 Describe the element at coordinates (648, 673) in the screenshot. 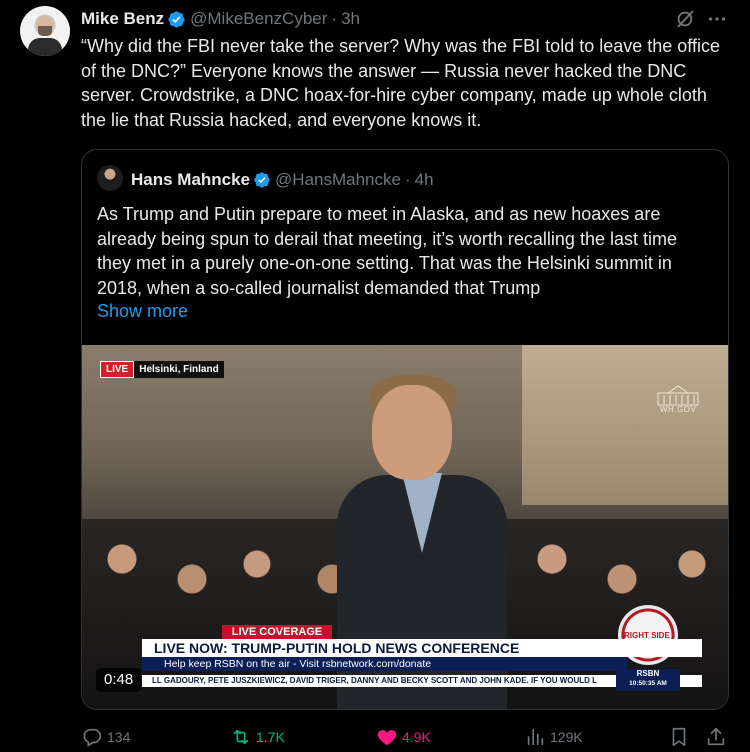

I see `rsbn-badge-name: RSBN` at that location.